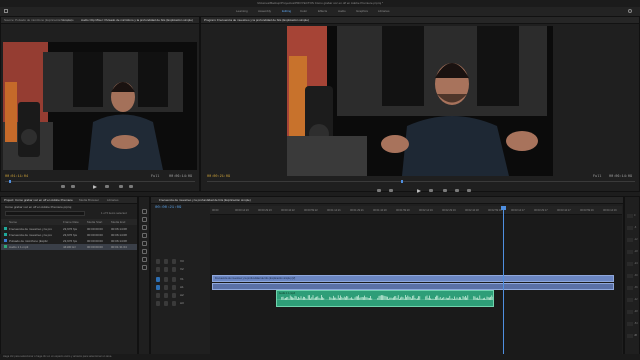 The image size is (640, 360). What do you see at coordinates (168, 208) in the screenshot?
I see `timeline-timecode: 00:00:21:09` at bounding box center [168, 208].